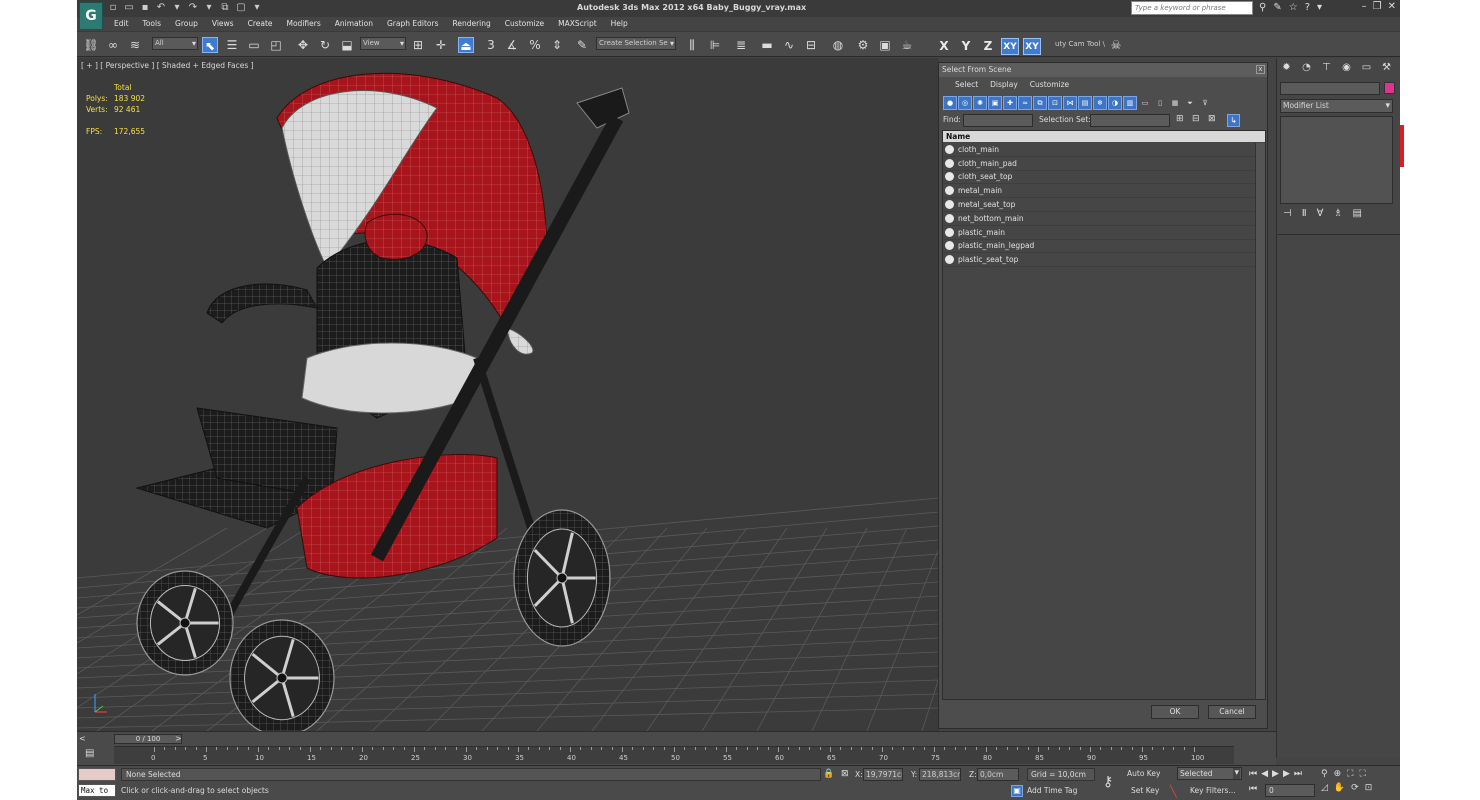 This screenshot has height=800, width=1480. What do you see at coordinates (1055, 103) in the screenshot?
I see `display-xrefs-icon: ⊡` at bounding box center [1055, 103].